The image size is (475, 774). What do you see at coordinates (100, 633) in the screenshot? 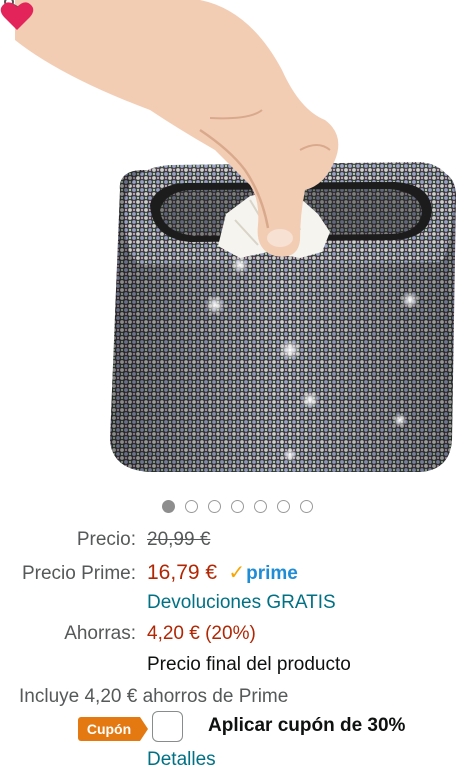
I see `savings-label: Ahorras:` at bounding box center [100, 633].